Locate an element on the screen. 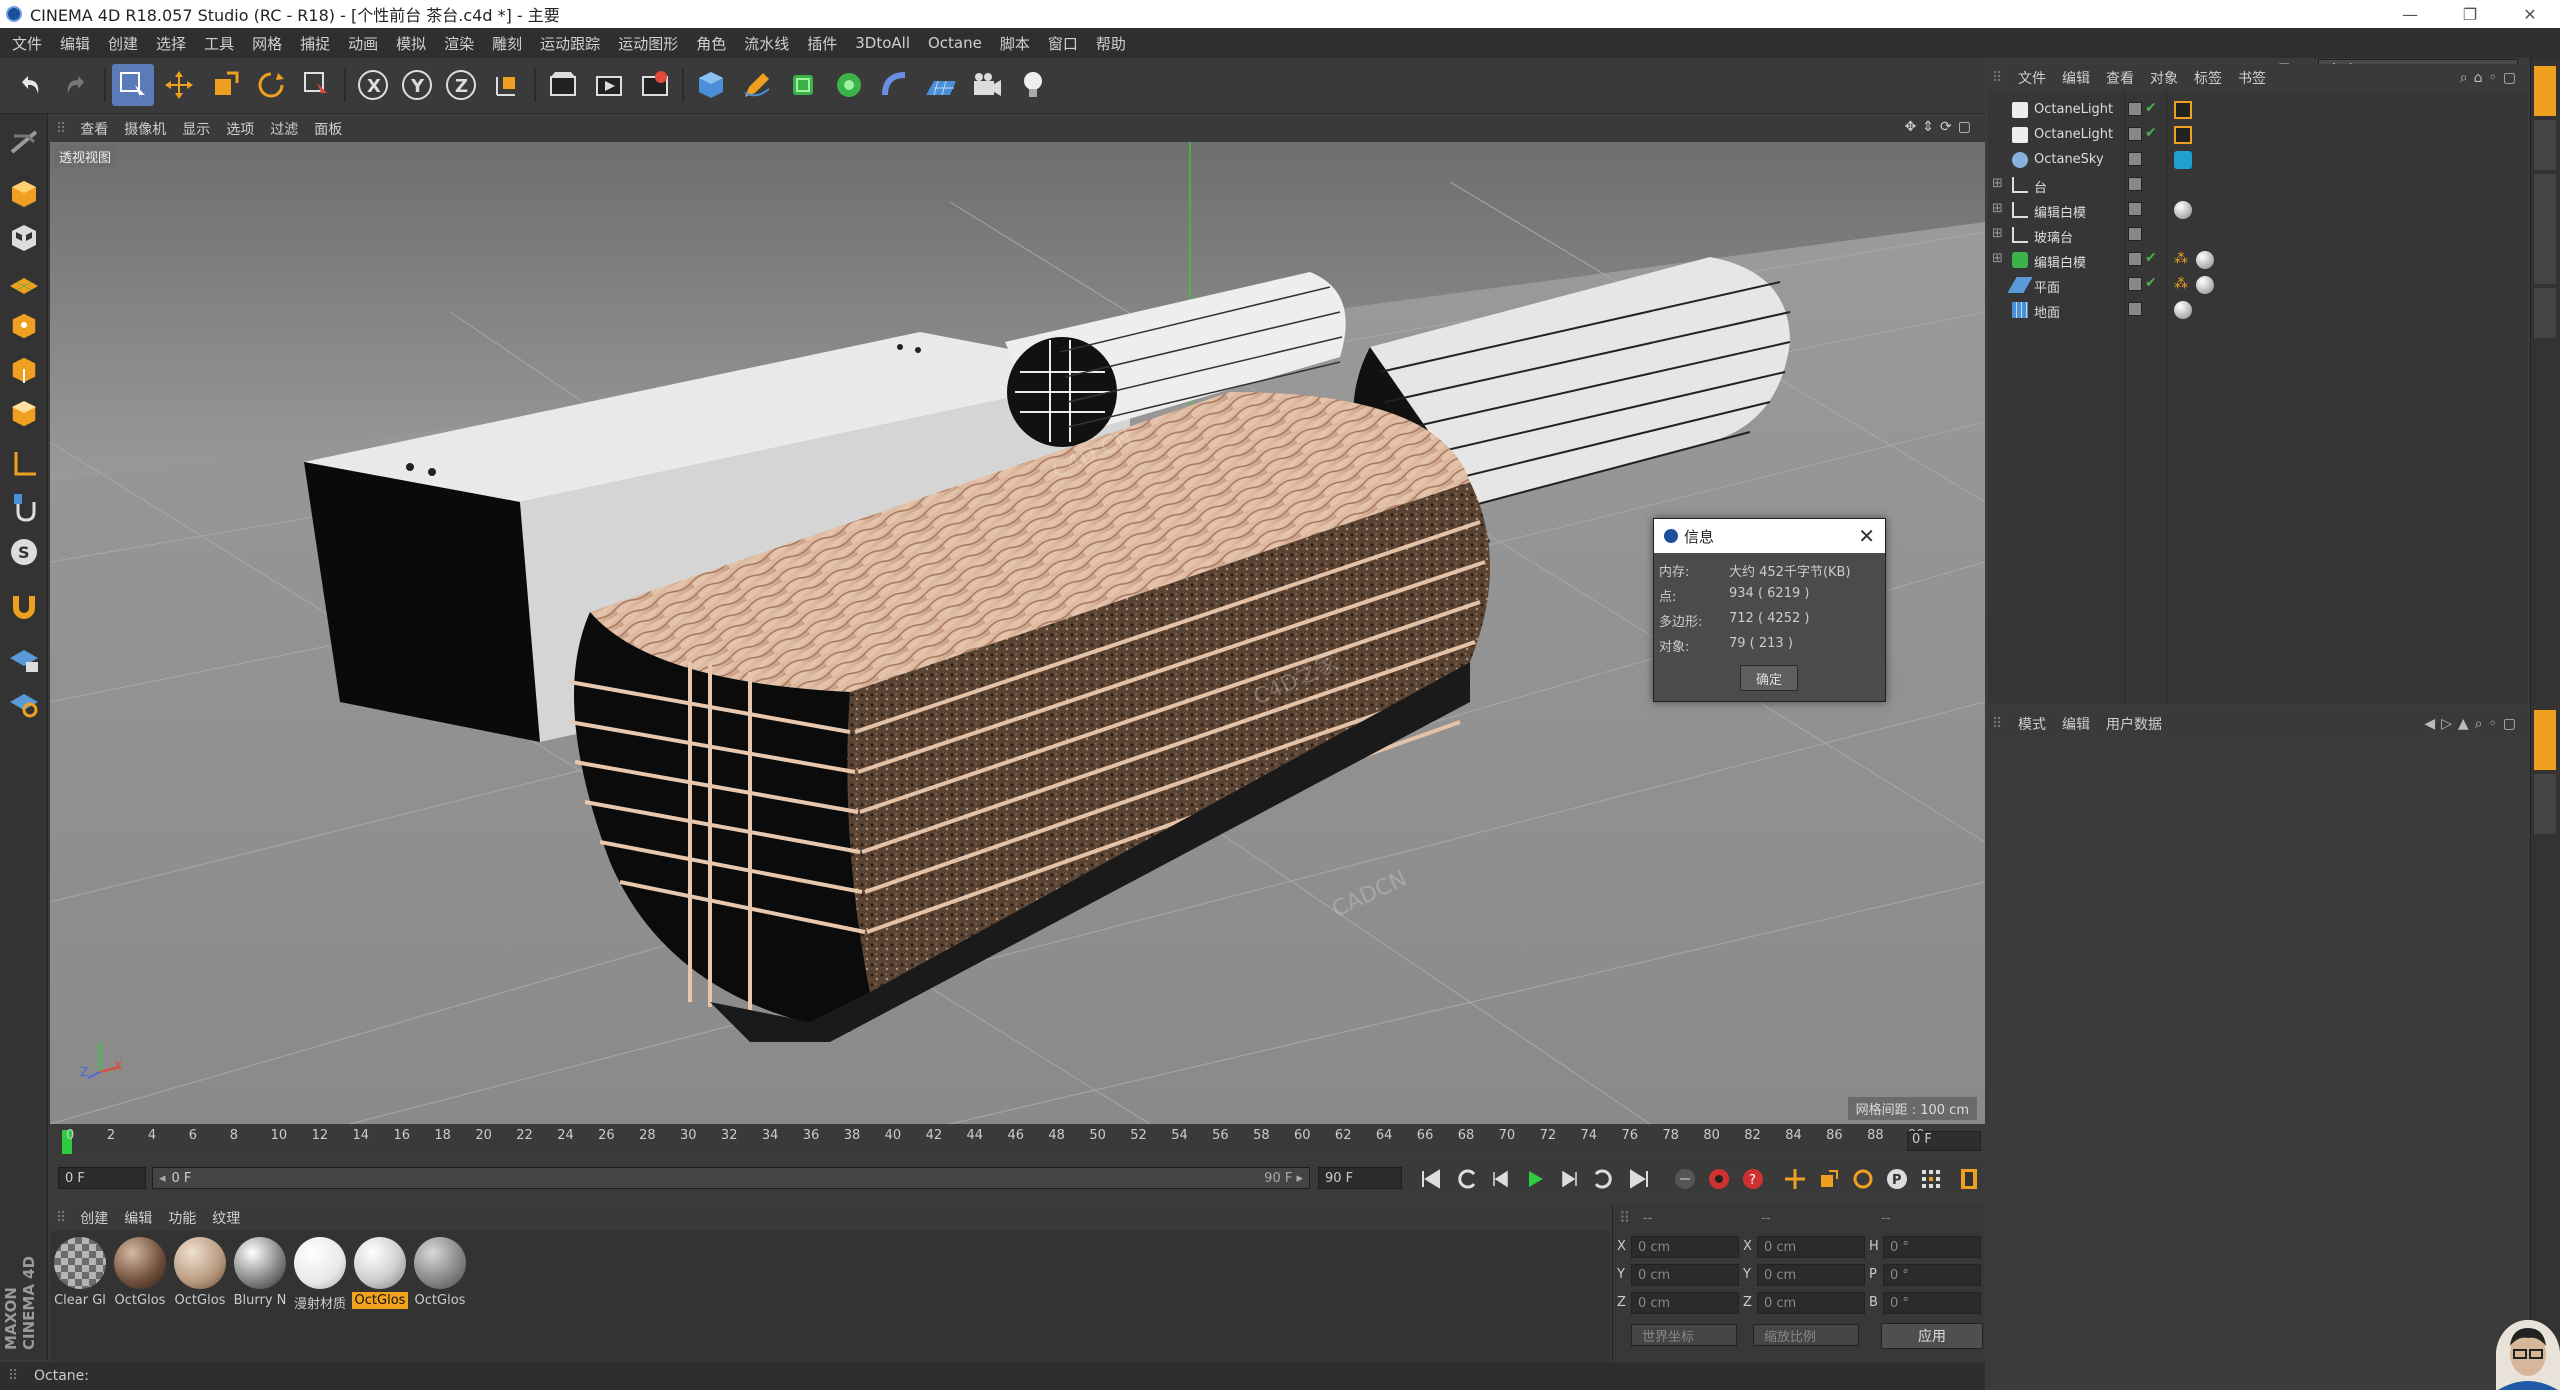 The height and width of the screenshot is (1390, 2560). expand-icon: ⊞ is located at coordinates (1997, 258).